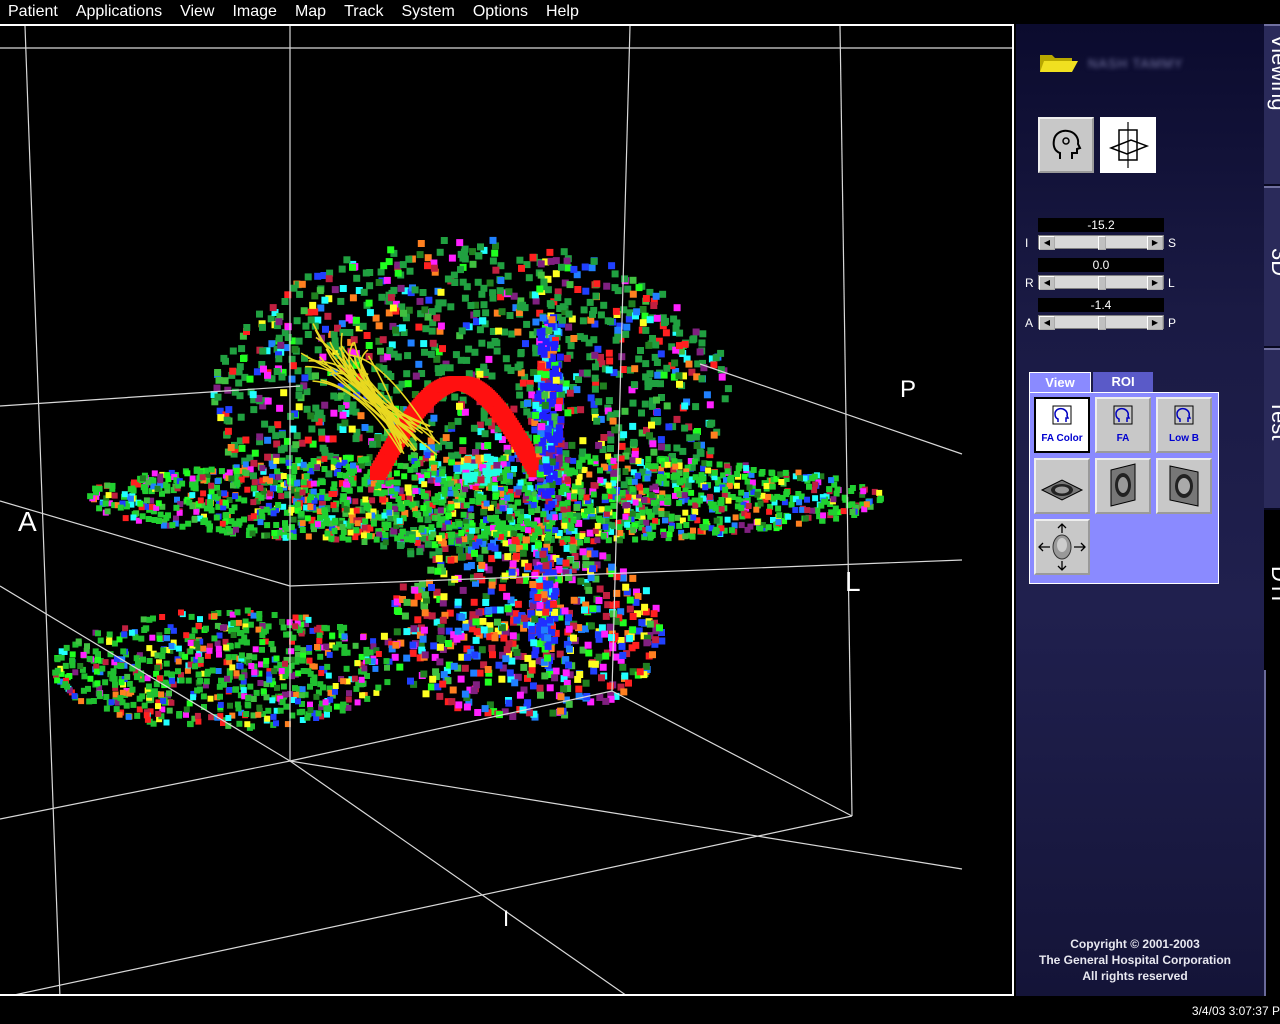 This screenshot has height=1024, width=1280. What do you see at coordinates (1060, 382) in the screenshot?
I see `tab-view: View` at bounding box center [1060, 382].